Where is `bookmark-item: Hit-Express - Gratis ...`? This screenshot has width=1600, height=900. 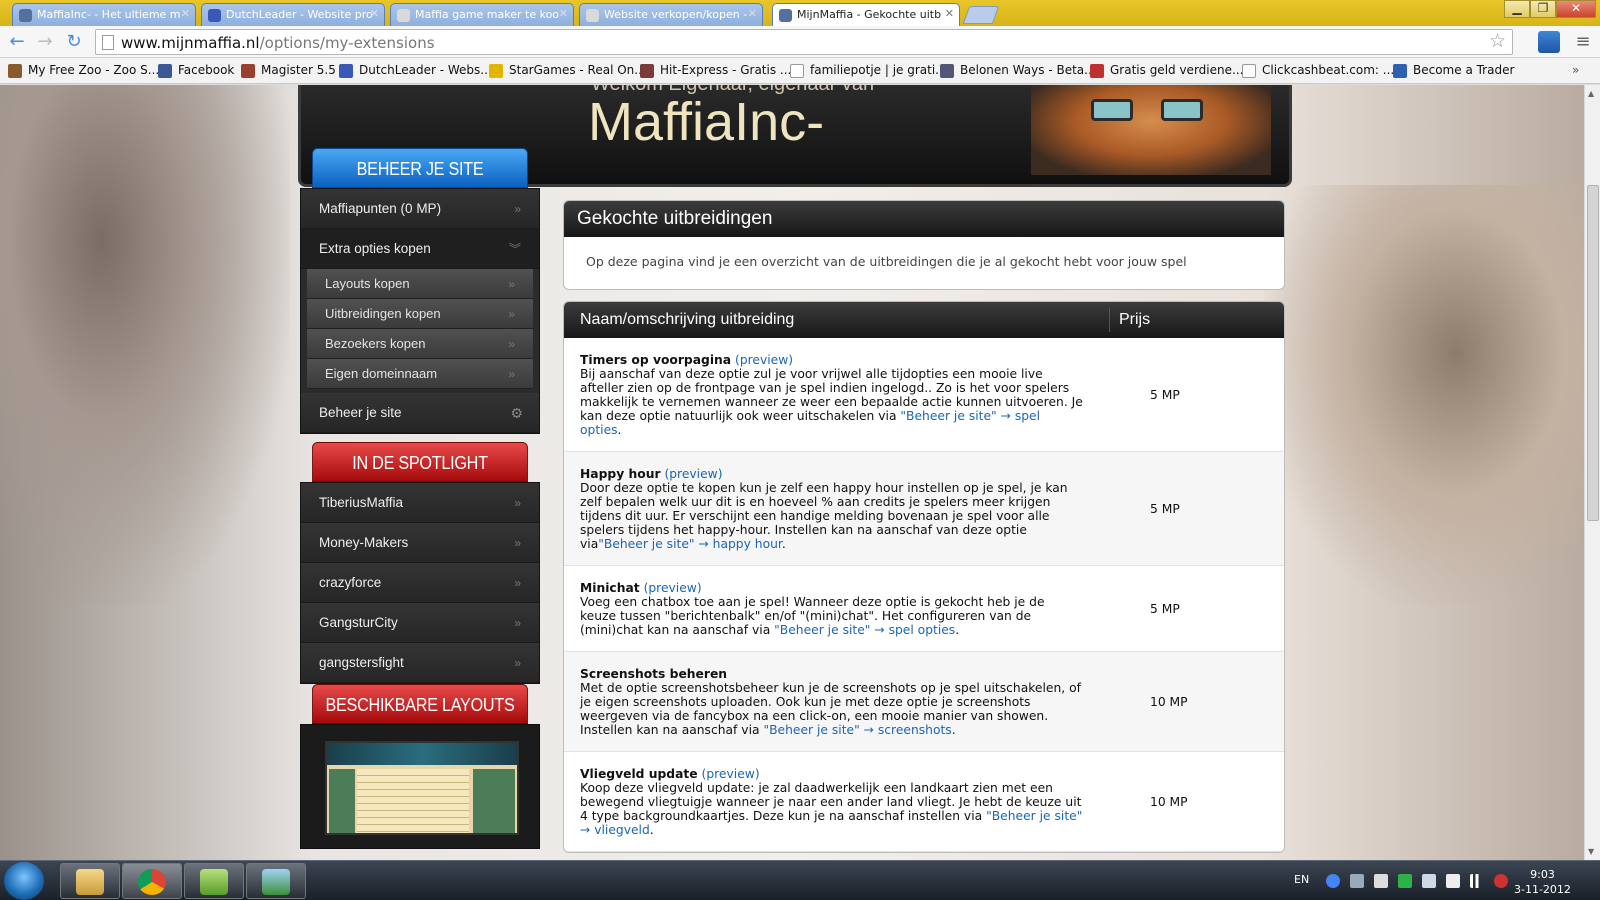 bookmark-item: Hit-Express - Gratis ... is located at coordinates (715, 70).